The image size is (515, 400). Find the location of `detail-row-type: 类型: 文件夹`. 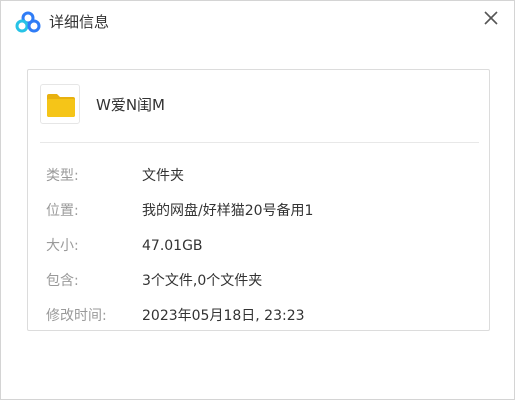

detail-row-type: 类型: 文件夹 is located at coordinates (261, 176).